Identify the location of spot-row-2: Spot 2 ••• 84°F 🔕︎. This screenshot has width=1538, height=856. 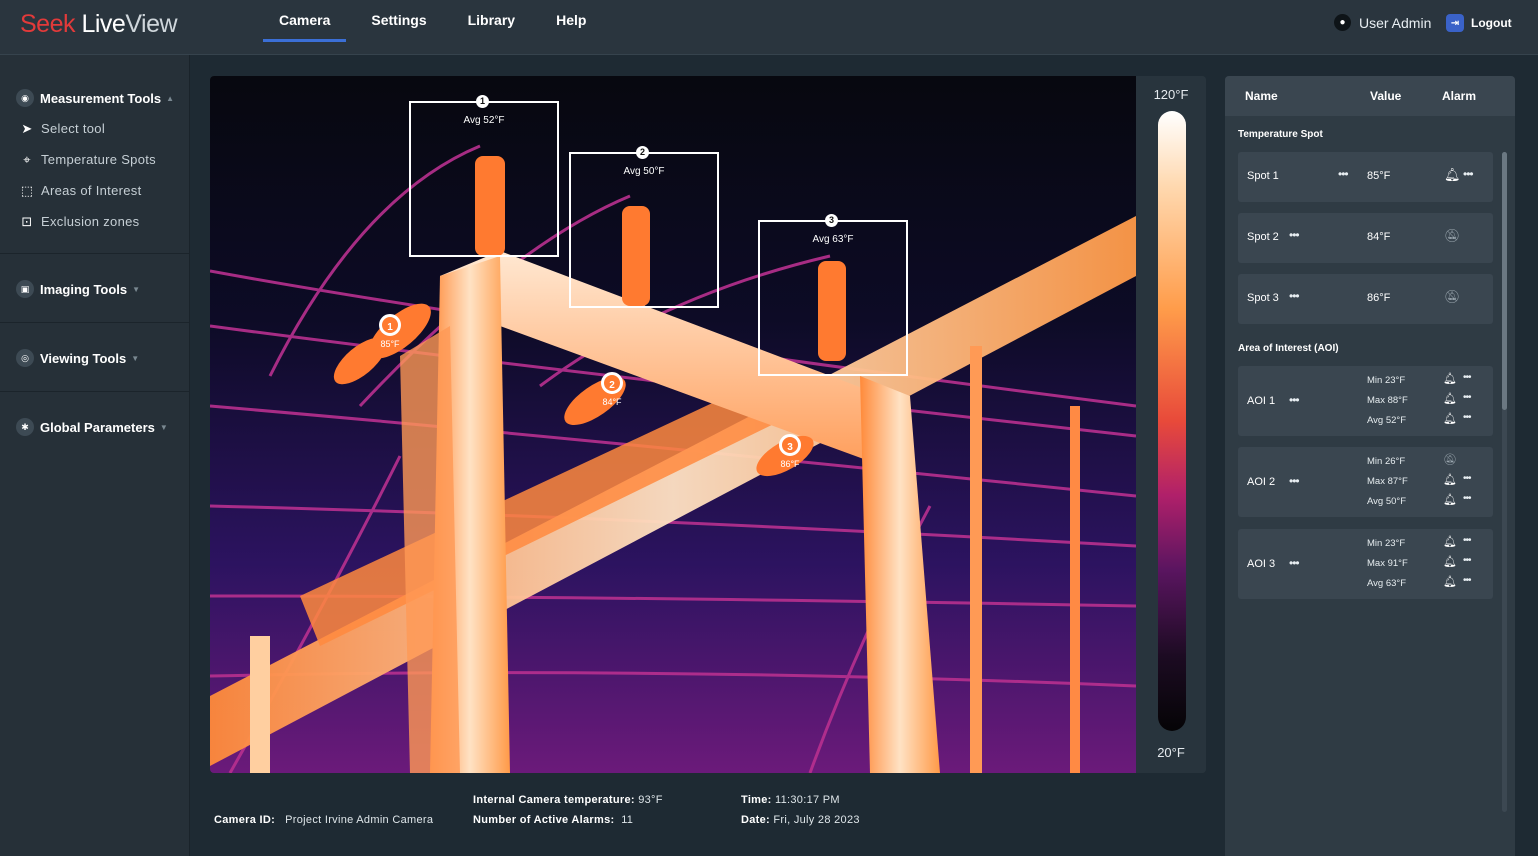
(1365, 238).